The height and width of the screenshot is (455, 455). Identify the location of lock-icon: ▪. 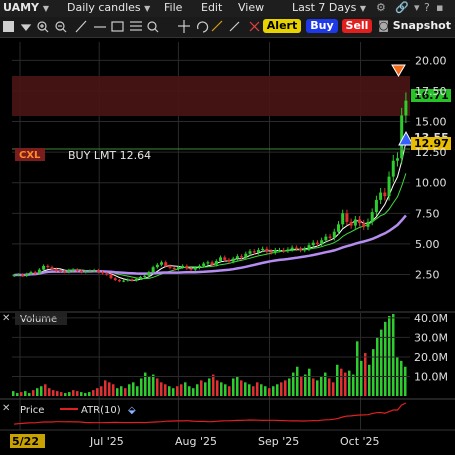
(439, 7).